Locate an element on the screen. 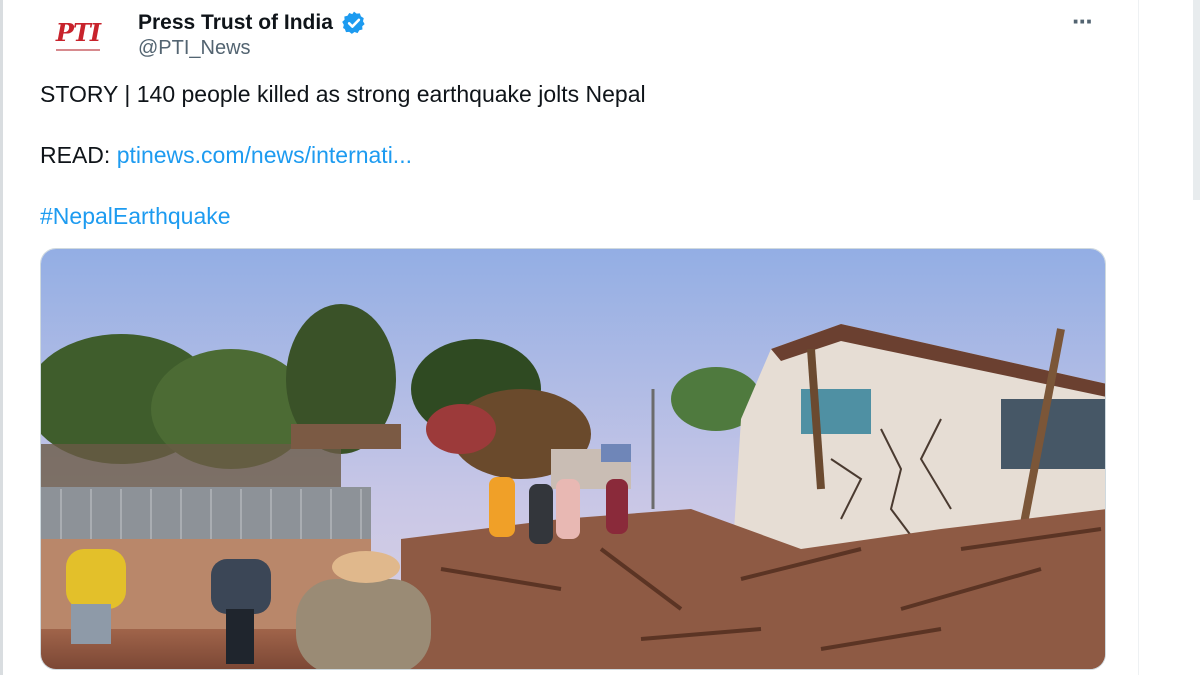  author-display-name: Press Trust of India is located at coordinates (235, 23).